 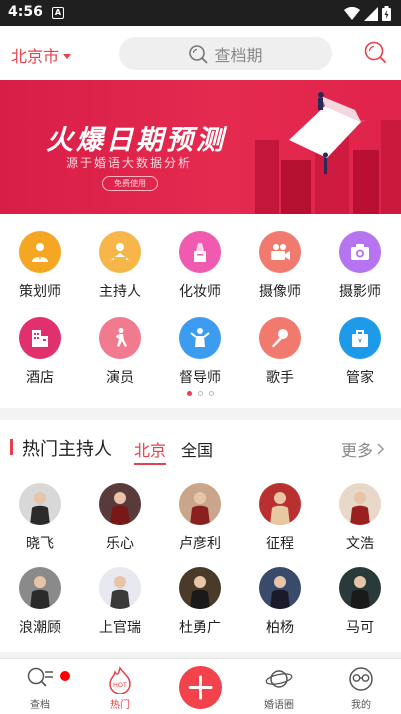 What do you see at coordinates (120, 338) in the screenshot?
I see `actor-icon` at bounding box center [120, 338].